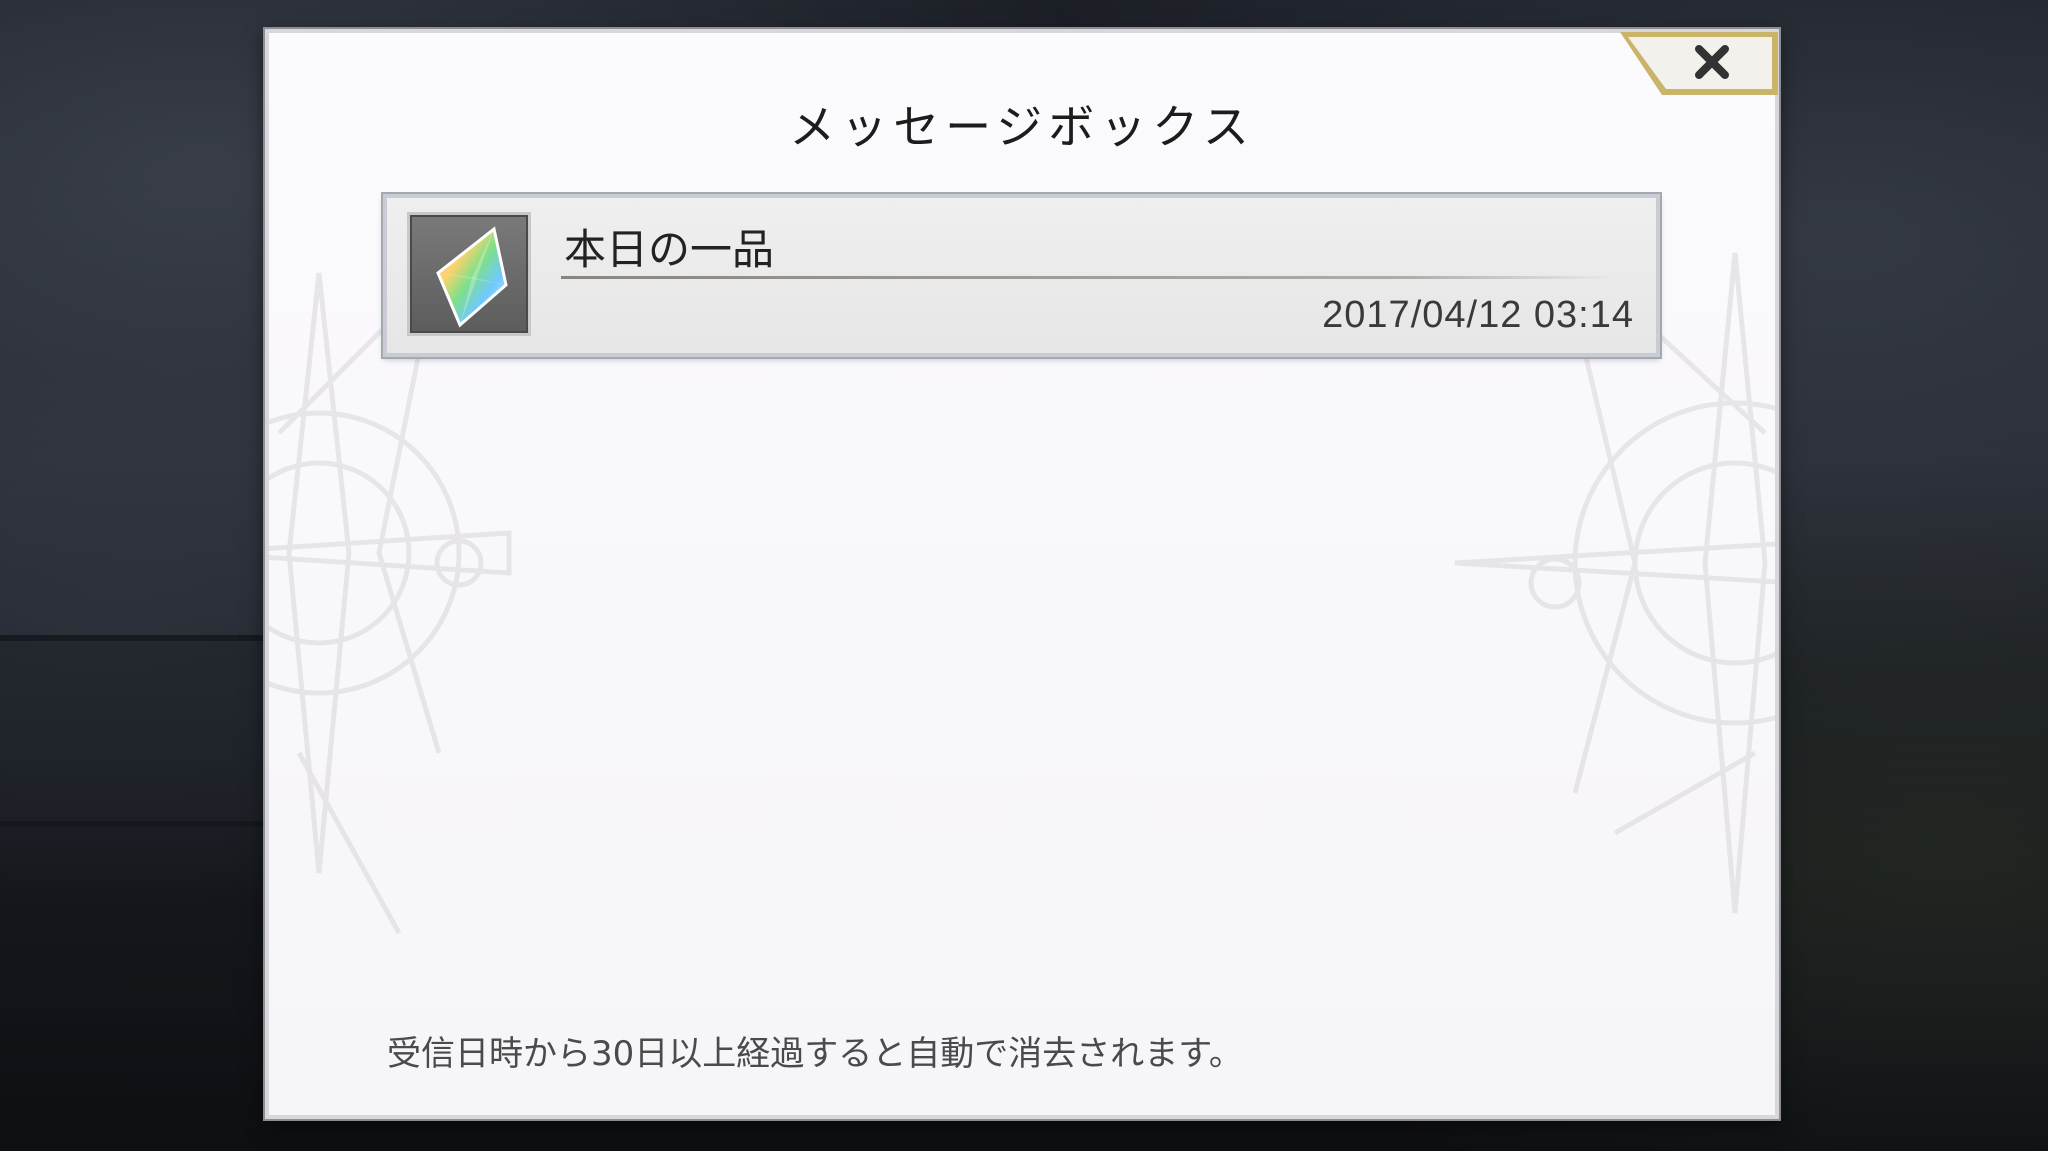  Describe the element at coordinates (138, 731) in the screenshot. I see `background-structure` at that location.